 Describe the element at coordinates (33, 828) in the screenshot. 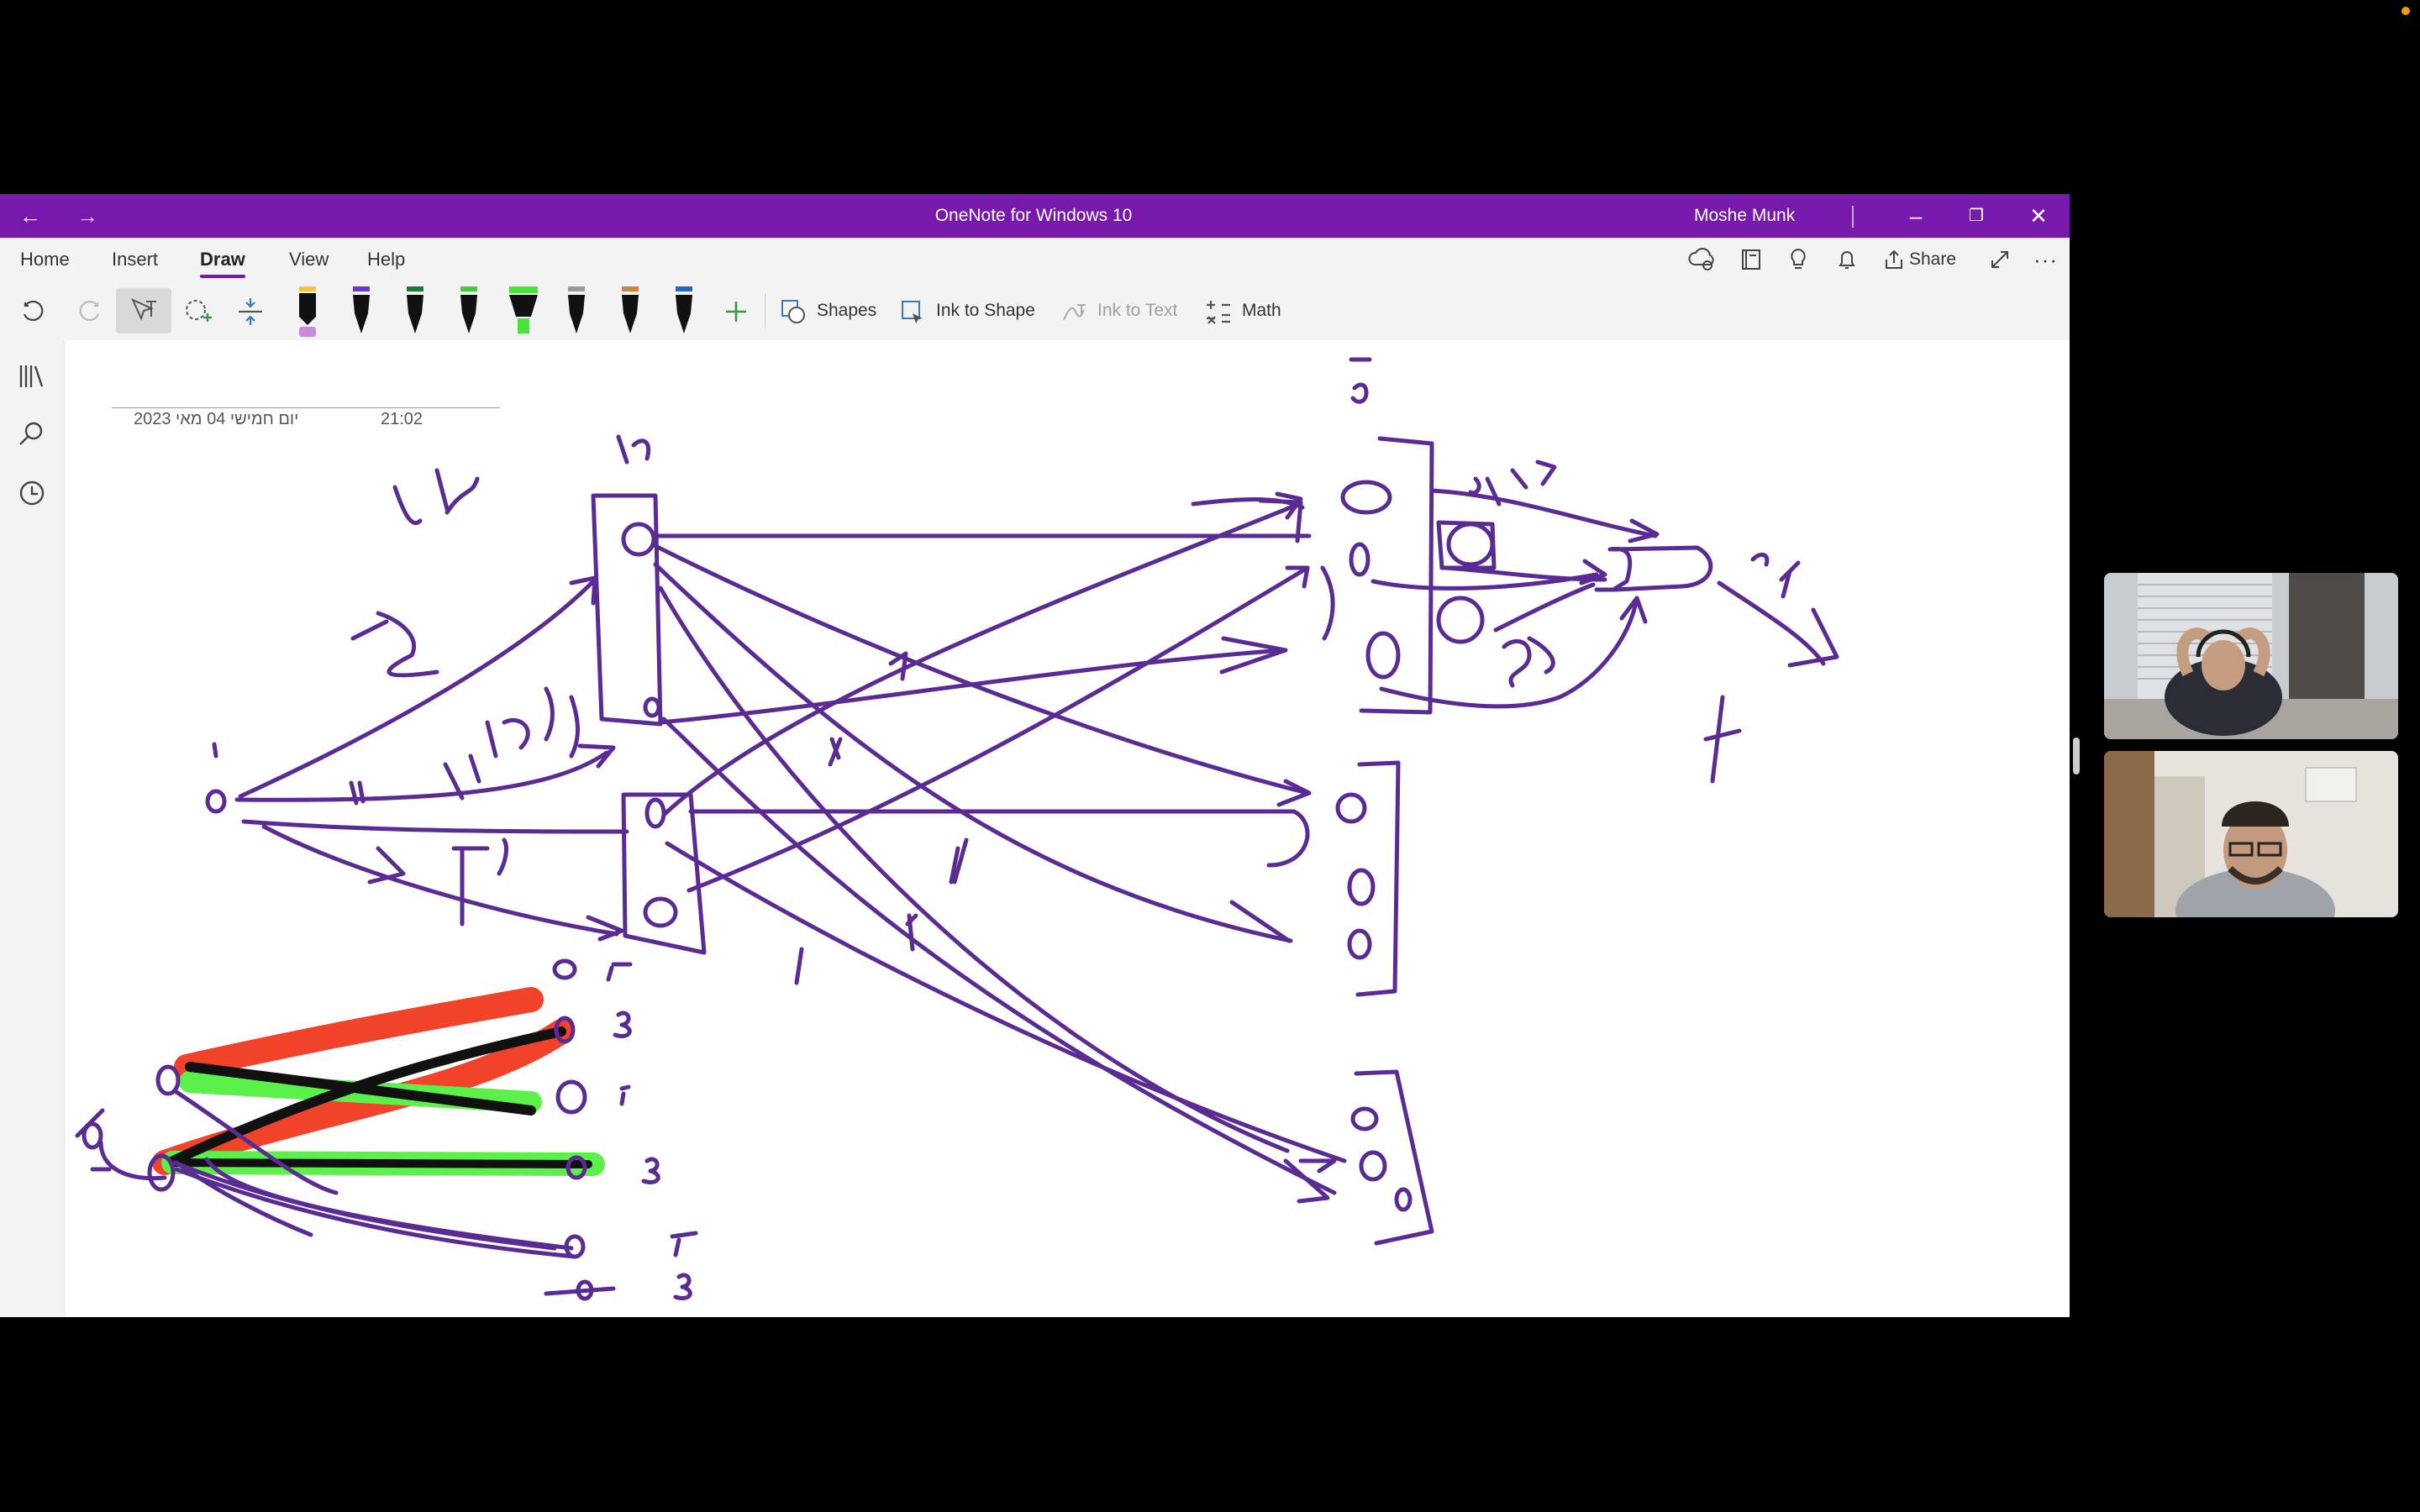

I see `navigation-rail` at that location.